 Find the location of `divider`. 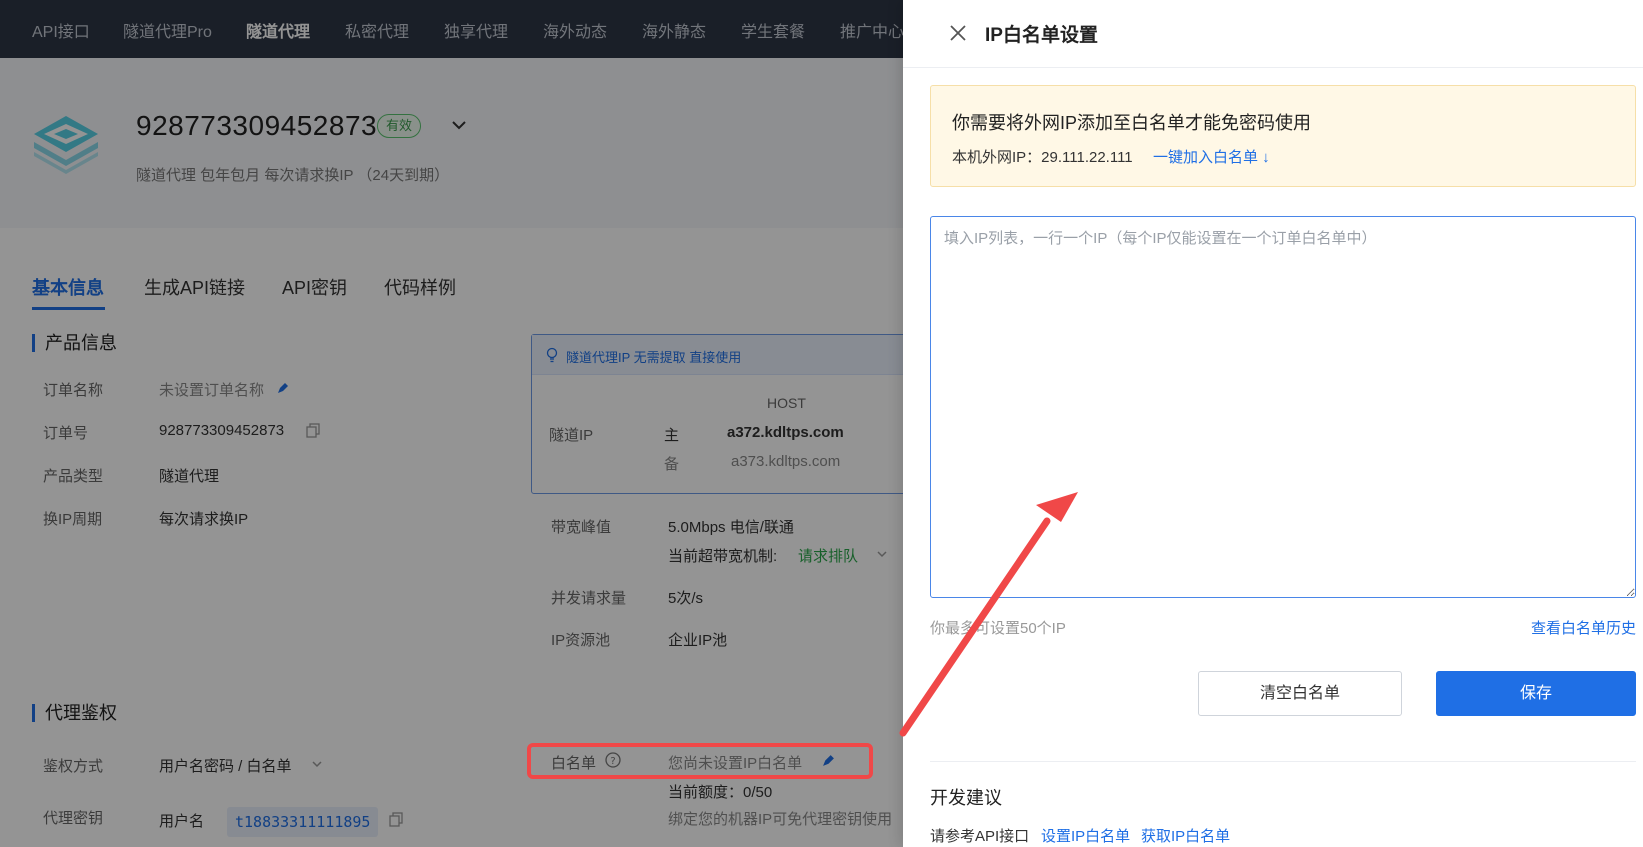

divider is located at coordinates (1283, 761).